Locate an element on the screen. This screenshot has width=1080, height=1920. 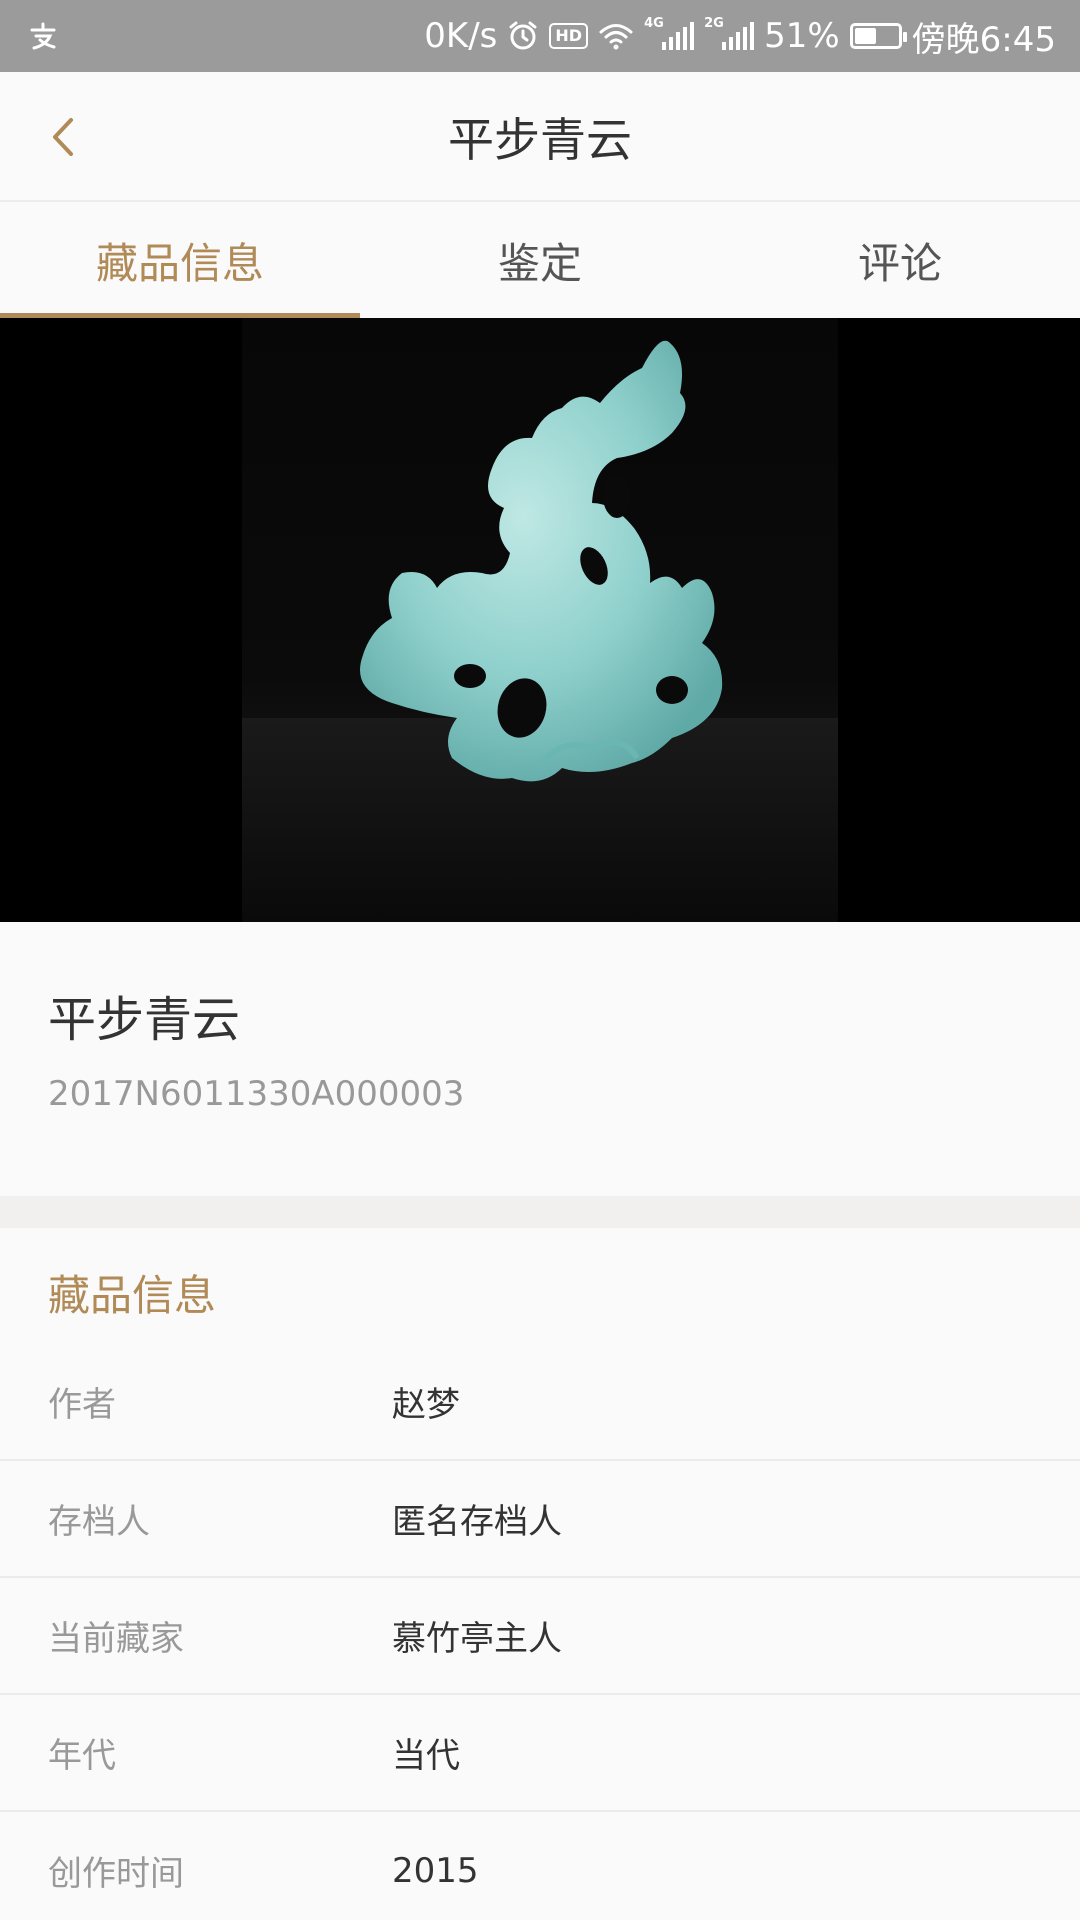
section-divider is located at coordinates (540, 1212).